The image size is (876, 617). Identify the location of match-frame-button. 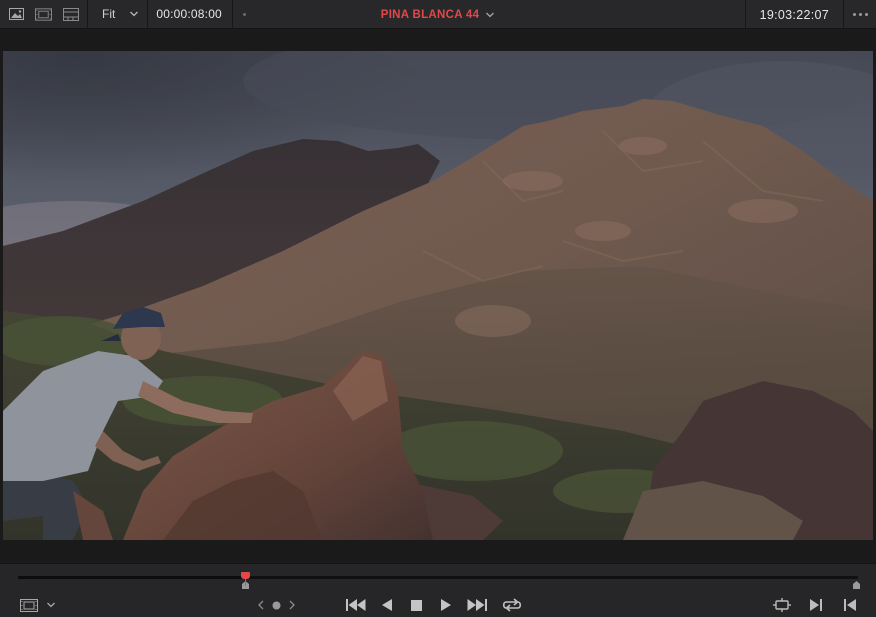
(782, 605).